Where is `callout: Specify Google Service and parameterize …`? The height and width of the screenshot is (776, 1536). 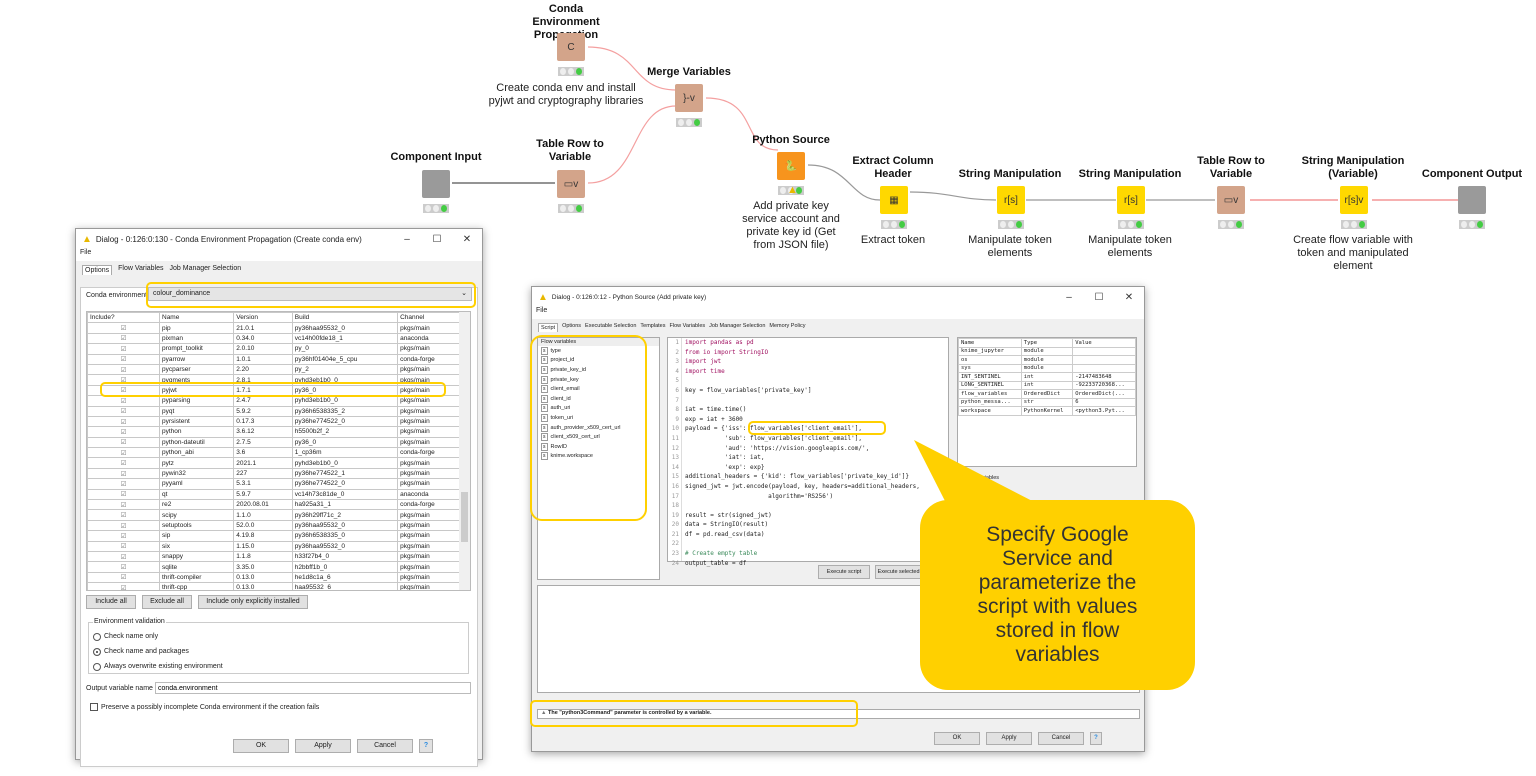
callout: Specify Google Service and parameterize … is located at coordinates (1057, 595).